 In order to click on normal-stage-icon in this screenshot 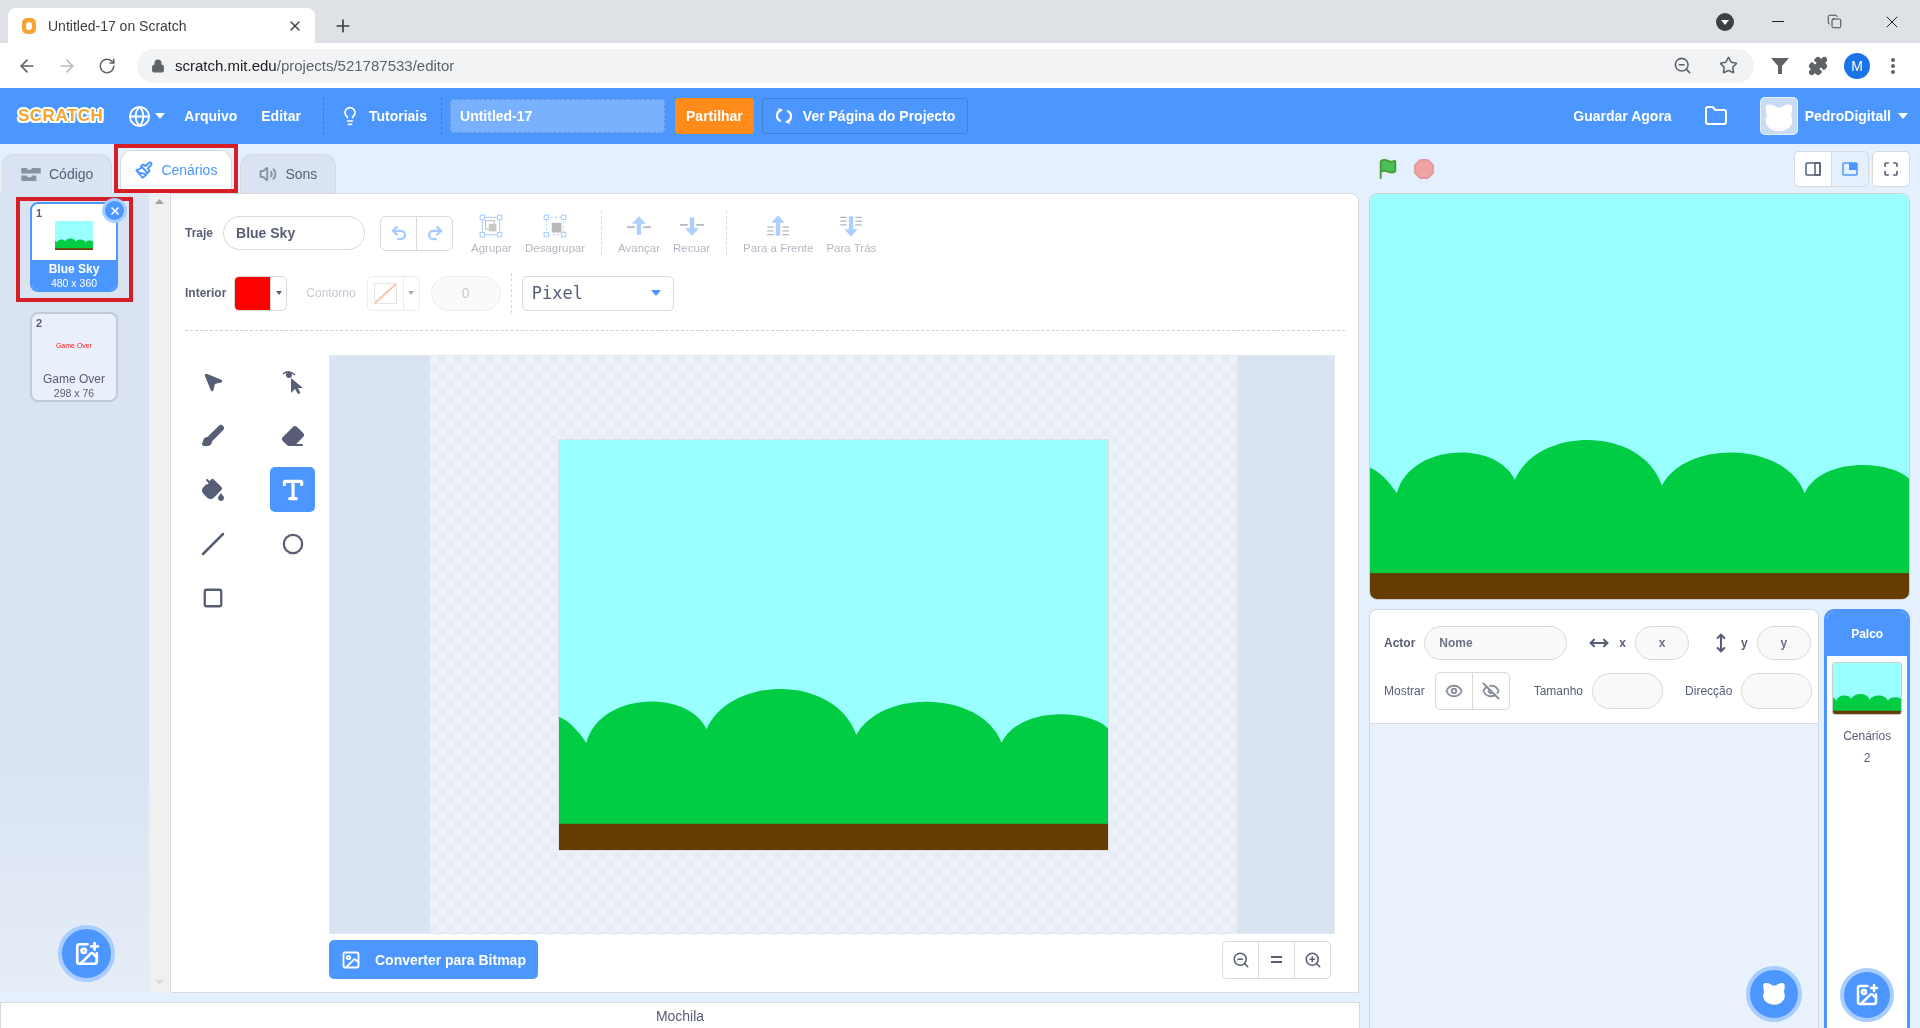, I will do `click(1850, 168)`.